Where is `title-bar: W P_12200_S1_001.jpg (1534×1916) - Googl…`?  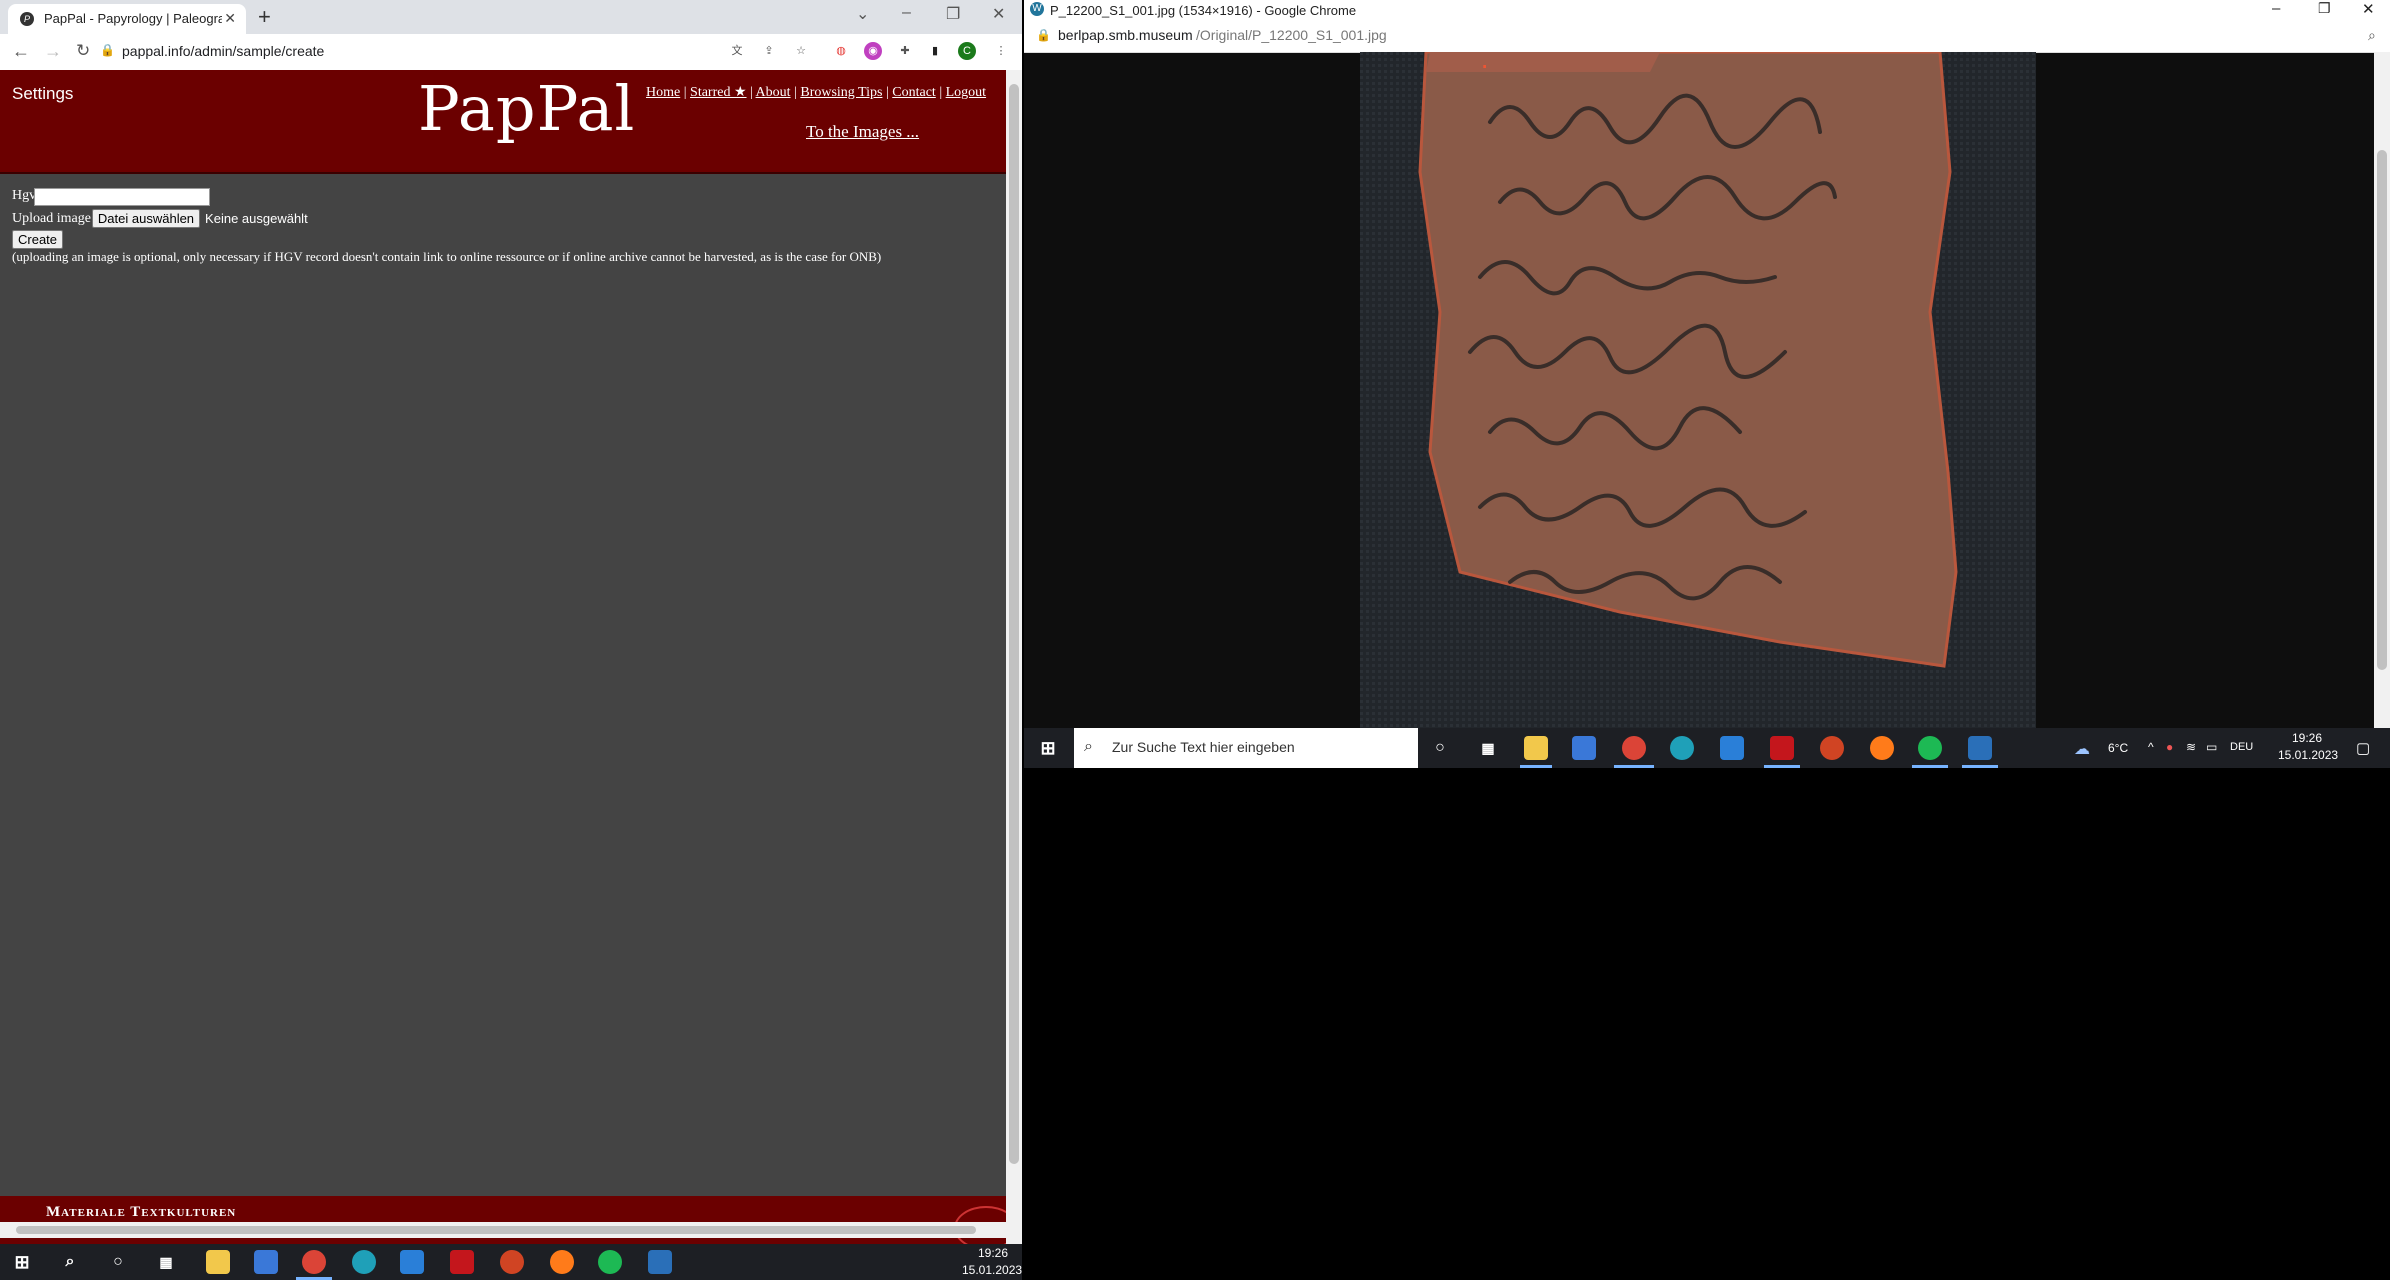 title-bar: W P_12200_S1_001.jpg (1534×1916) - Googl… is located at coordinates (1707, 11).